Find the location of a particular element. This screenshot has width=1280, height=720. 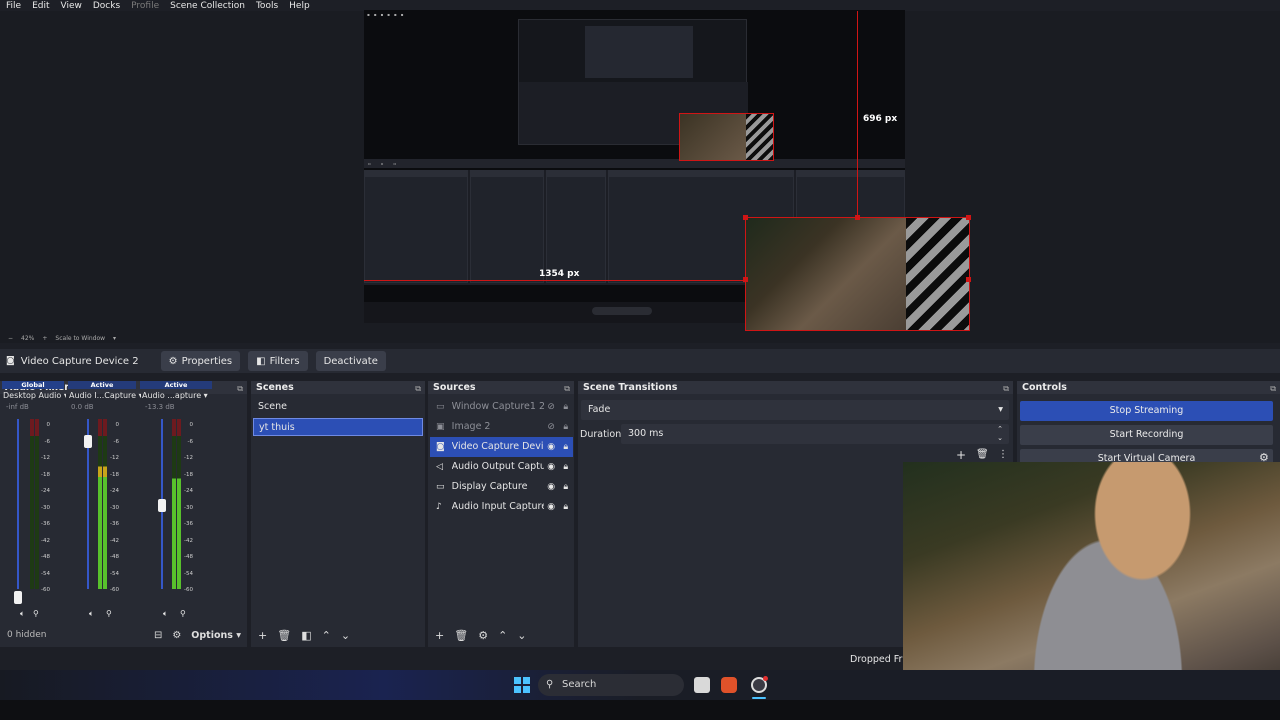

more-options-icon: ⋮ is located at coordinates (1003, 454).